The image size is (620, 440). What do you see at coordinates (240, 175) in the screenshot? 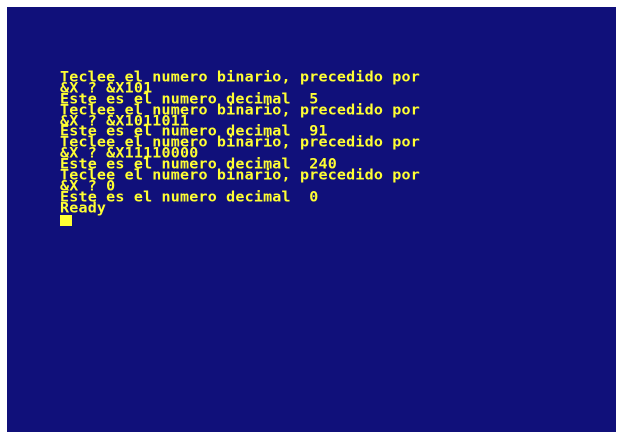
I see `console-line: Teclee el numero binario, precedido por` at bounding box center [240, 175].